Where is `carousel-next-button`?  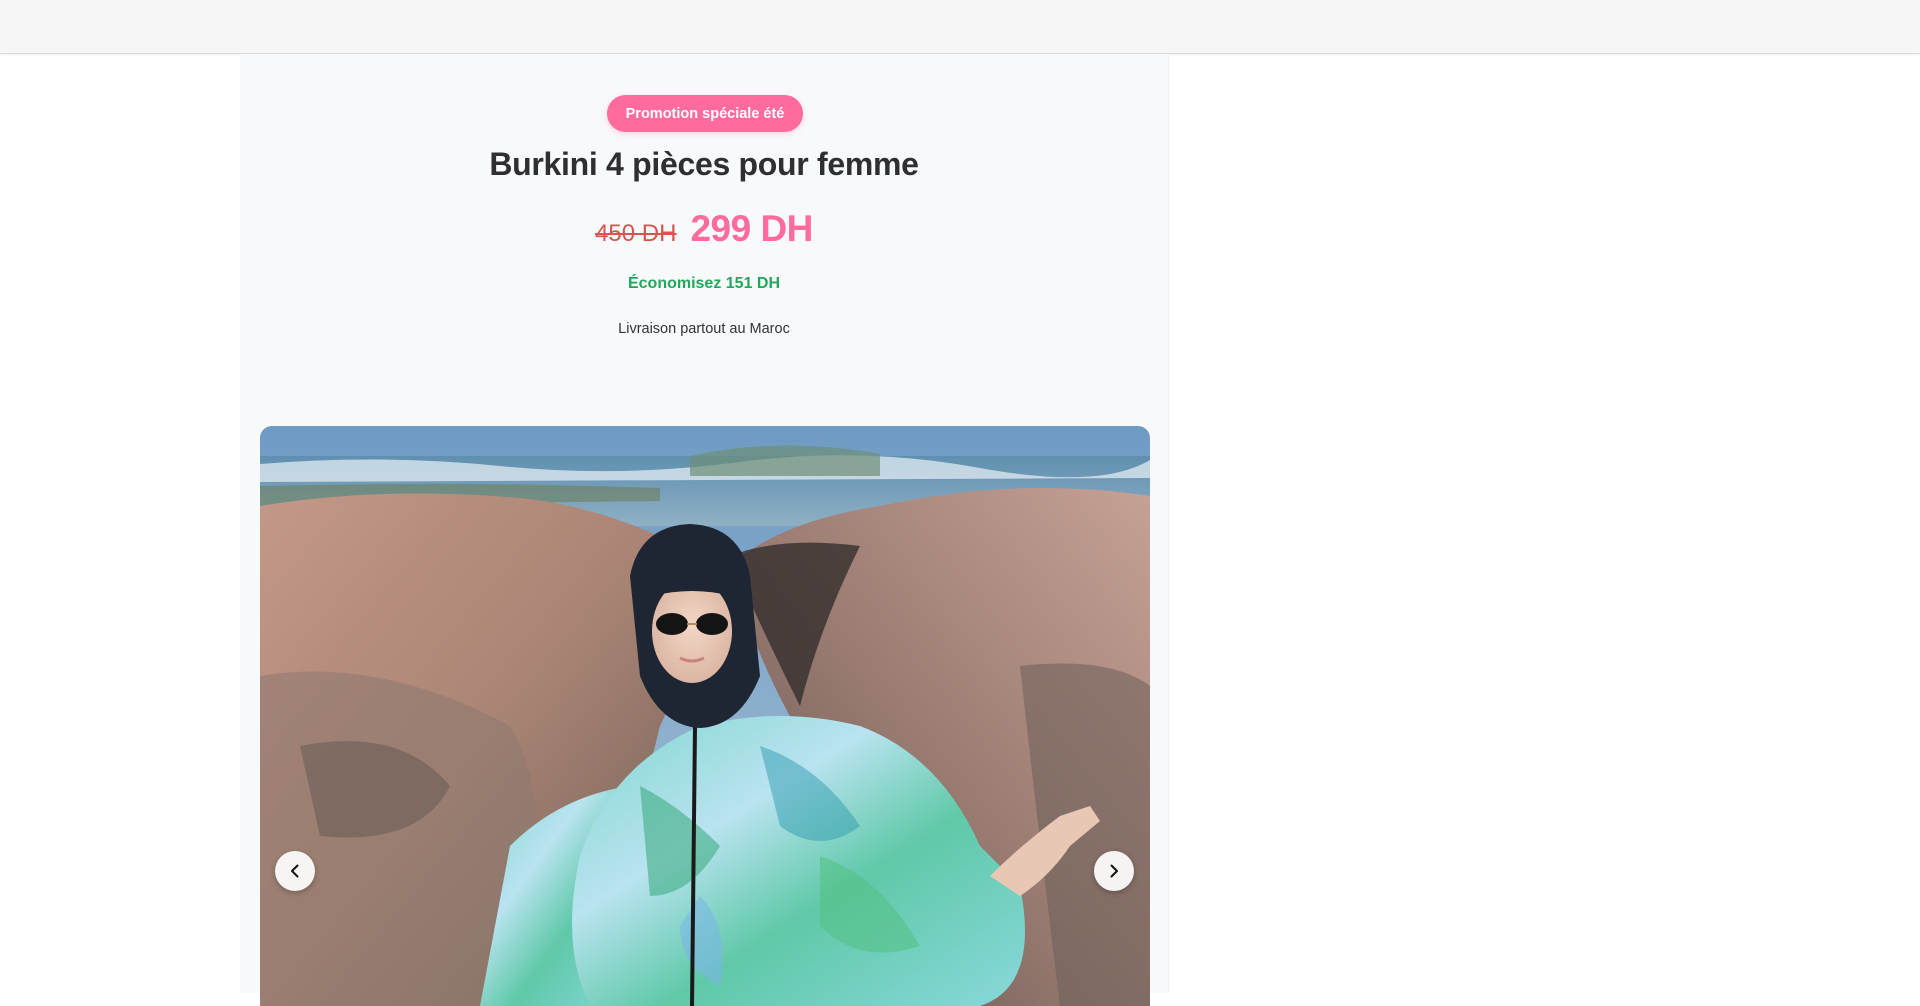
carousel-next-button is located at coordinates (1114, 871).